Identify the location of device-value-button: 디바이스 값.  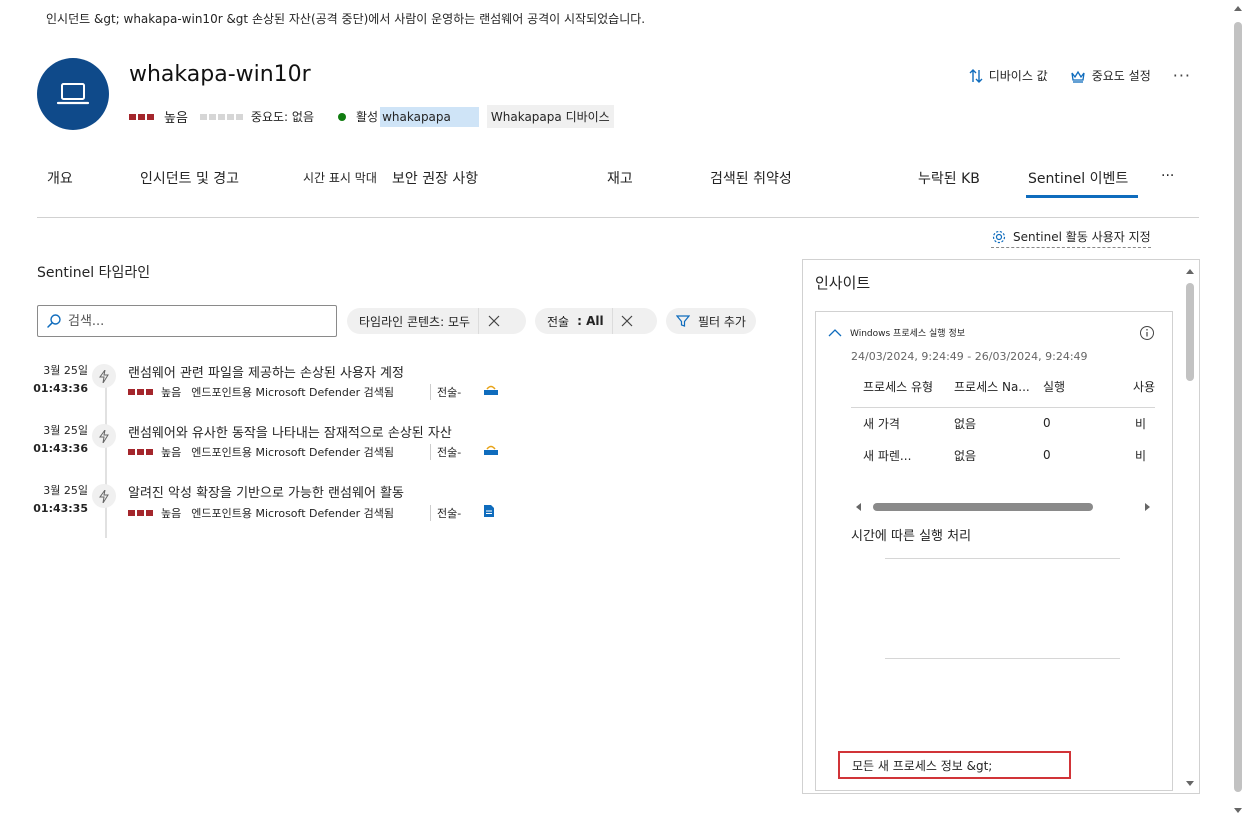
(1008, 75).